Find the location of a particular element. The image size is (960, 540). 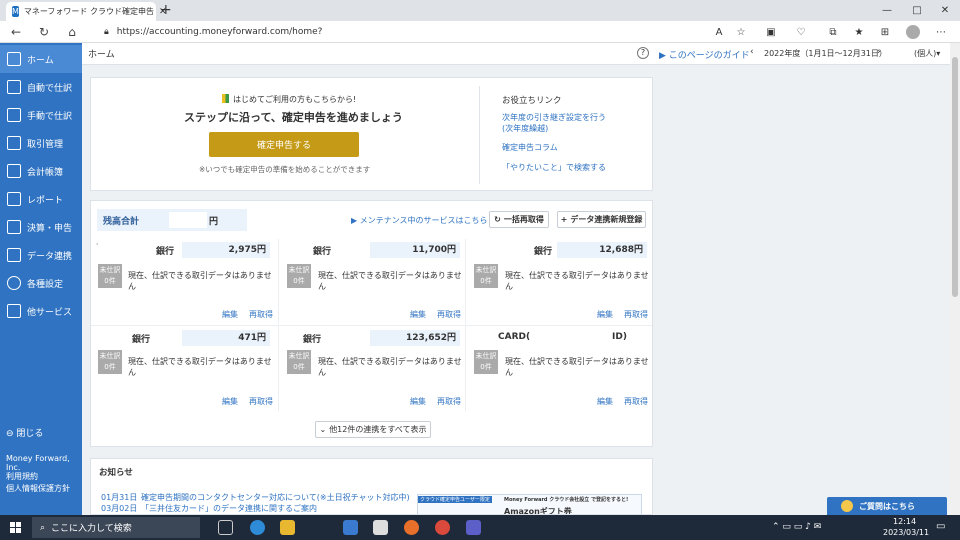

sidebar-item-transactions: 取引管理 is located at coordinates (41, 143).